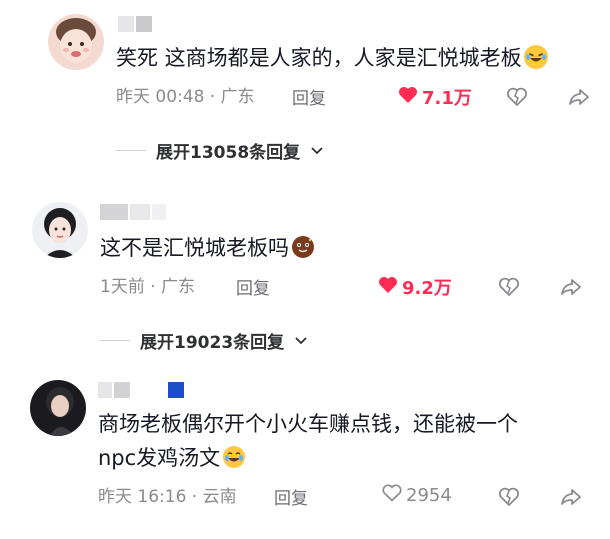  I want to click on expand-replies-label: 展开13058条回复, so click(228, 153).